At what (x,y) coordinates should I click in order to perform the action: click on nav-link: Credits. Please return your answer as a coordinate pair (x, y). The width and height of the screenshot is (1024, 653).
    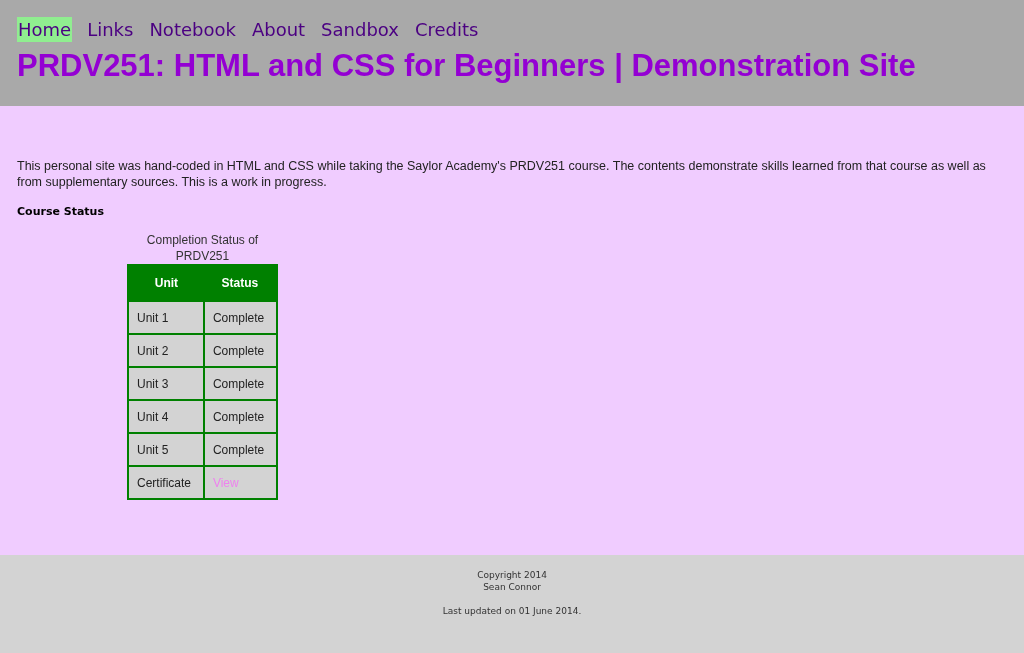
    Looking at the image, I should click on (446, 29).